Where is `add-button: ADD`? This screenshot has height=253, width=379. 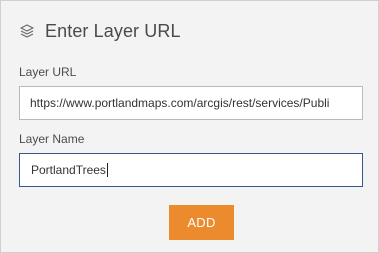
add-button: ADD is located at coordinates (201, 222).